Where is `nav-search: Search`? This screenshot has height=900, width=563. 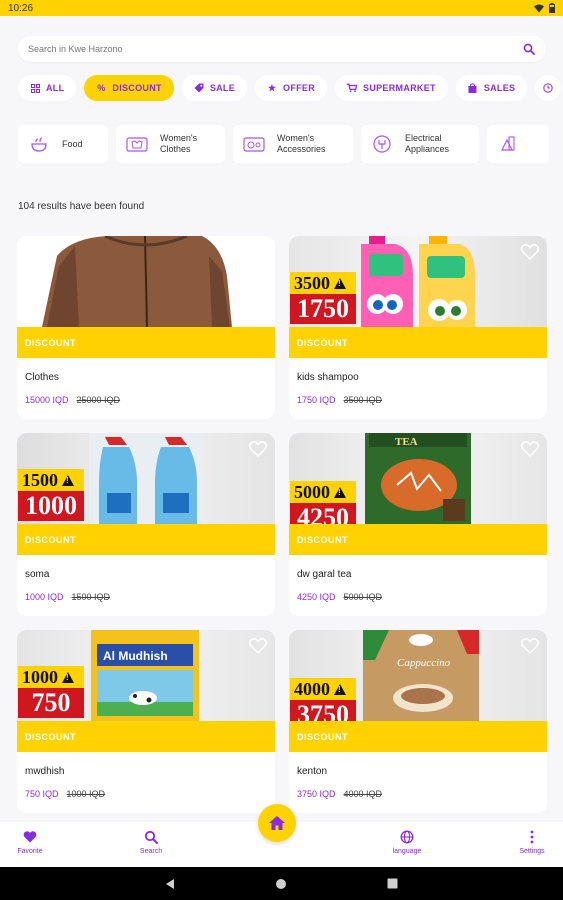 nav-search: Search is located at coordinates (151, 842).